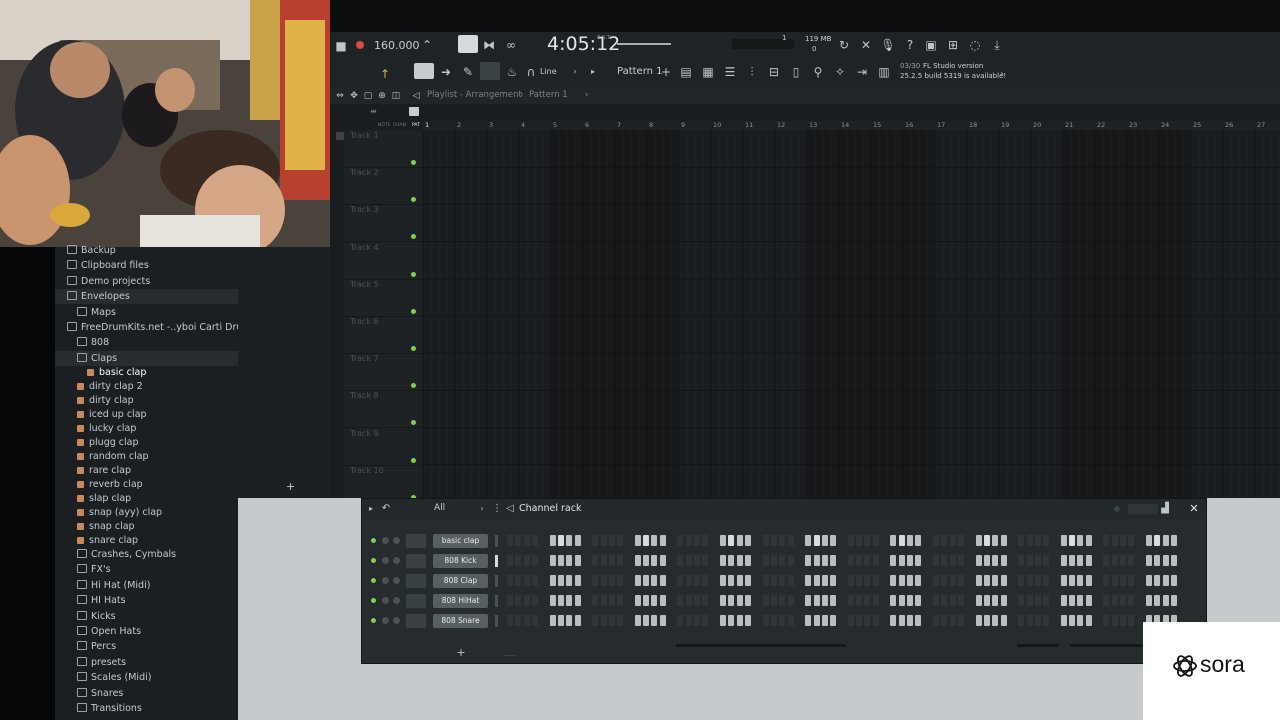 Image resolution: width=1280 pixels, height=720 pixels. Describe the element at coordinates (364, 395) in the screenshot. I see `track-label: Track 8` at that location.